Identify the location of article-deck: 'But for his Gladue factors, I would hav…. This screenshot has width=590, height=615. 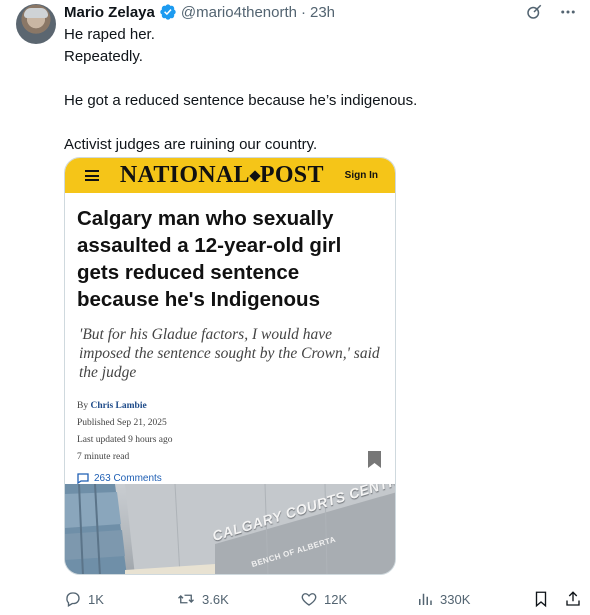
(229, 353).